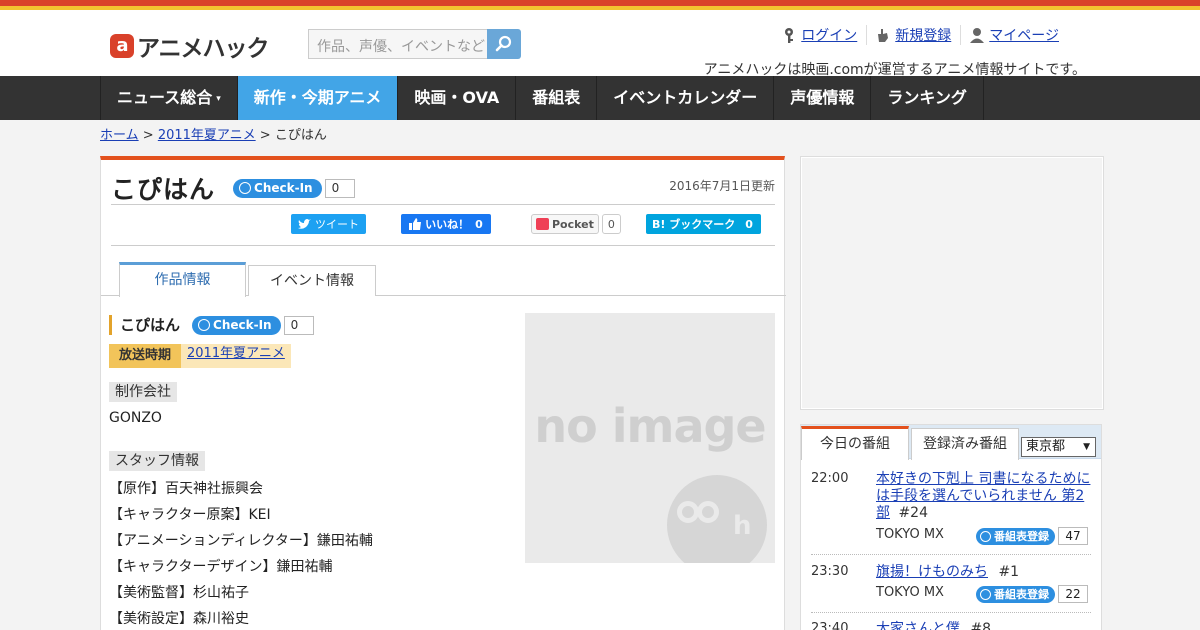 The image size is (1200, 630). I want to click on work-summary-header: こぴはん Check-In 0, so click(211, 325).